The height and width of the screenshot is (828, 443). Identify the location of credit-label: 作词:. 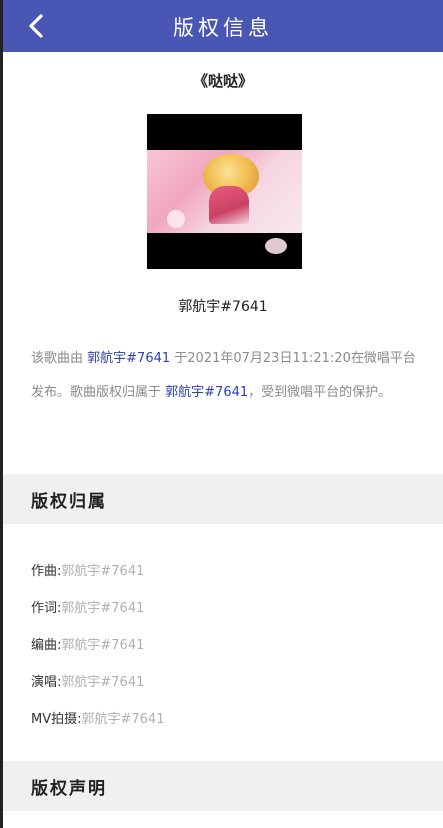
(46, 608).